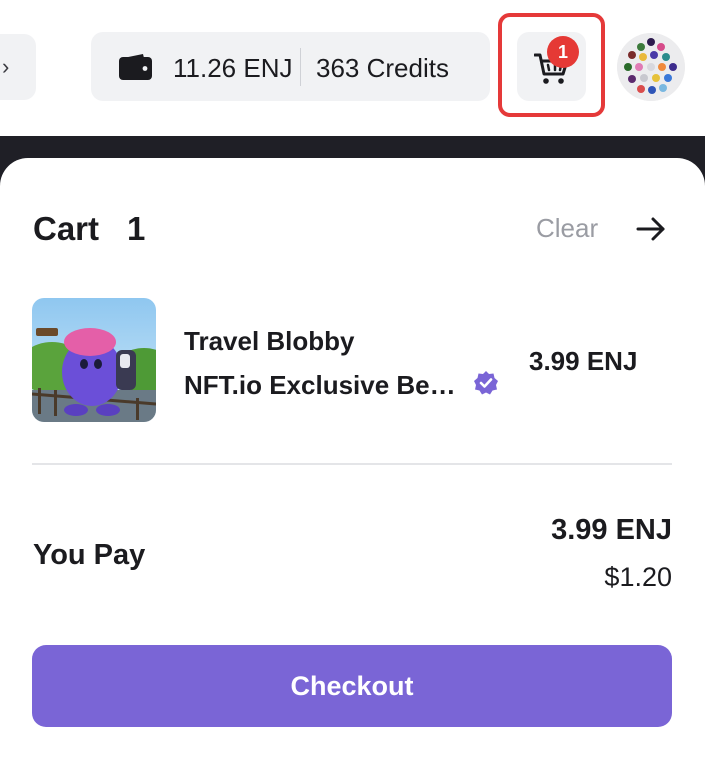 The width and height of the screenshot is (705, 778). I want to click on checkout-button: Checkout, so click(352, 686).